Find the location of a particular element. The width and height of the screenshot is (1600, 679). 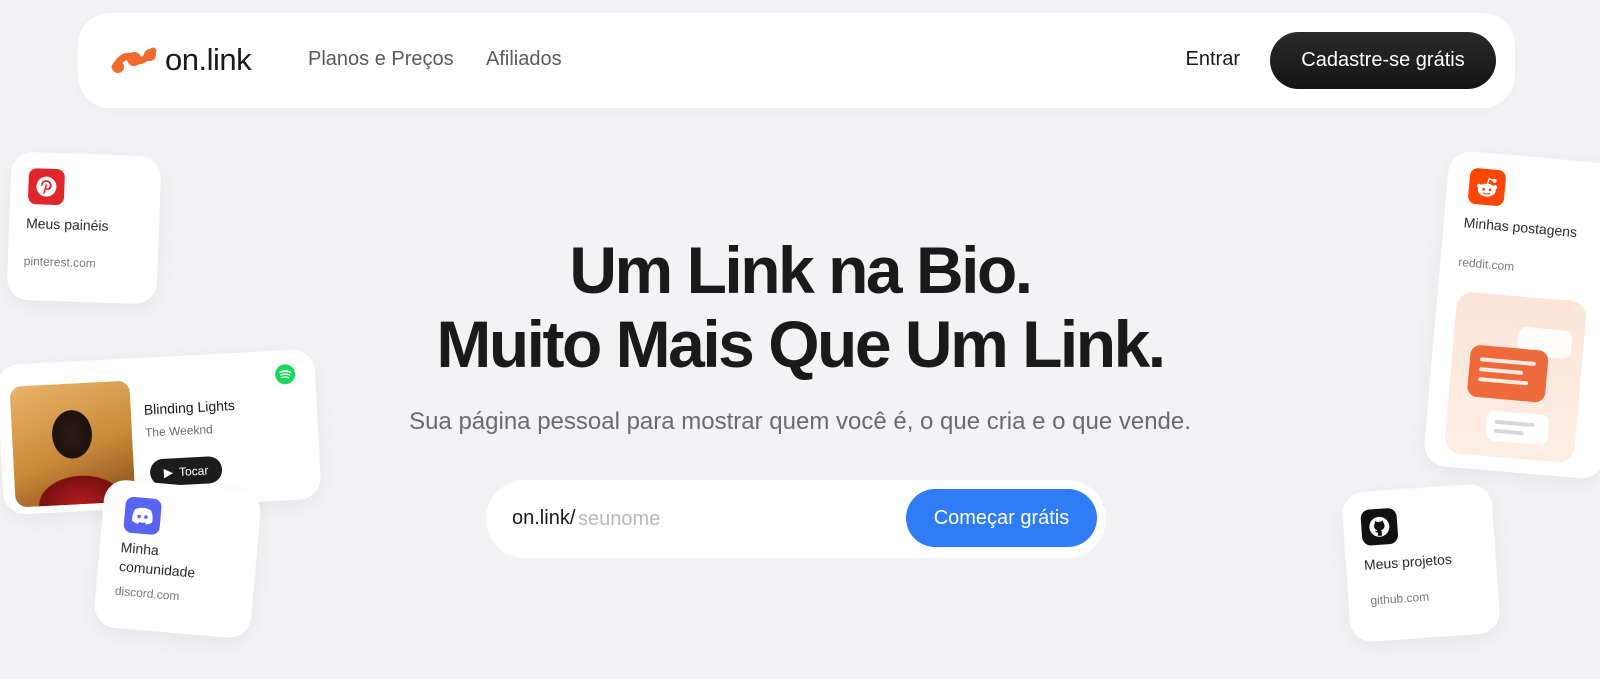

hero-title-line1: Um Link na Bio. is located at coordinates (801, 270).